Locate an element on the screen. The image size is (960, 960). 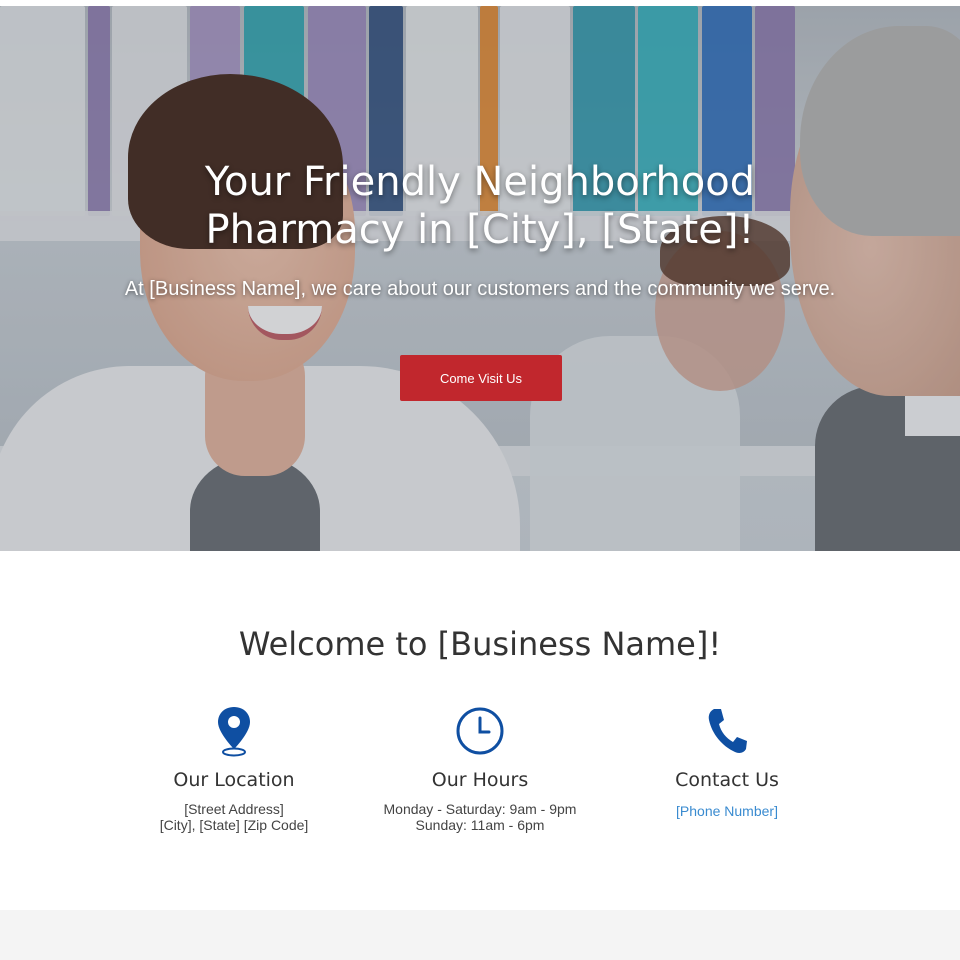
contact-info: [Phone Number] is located at coordinates (727, 810).